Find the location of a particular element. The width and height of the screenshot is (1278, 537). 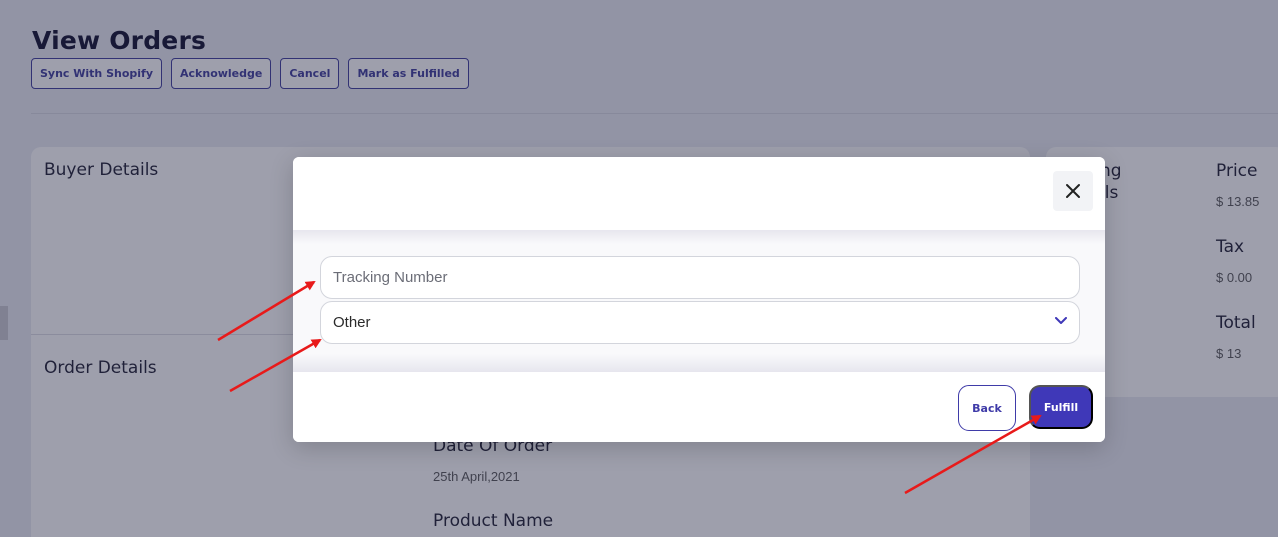

modal-footer: Back Fulfill is located at coordinates (699, 407).